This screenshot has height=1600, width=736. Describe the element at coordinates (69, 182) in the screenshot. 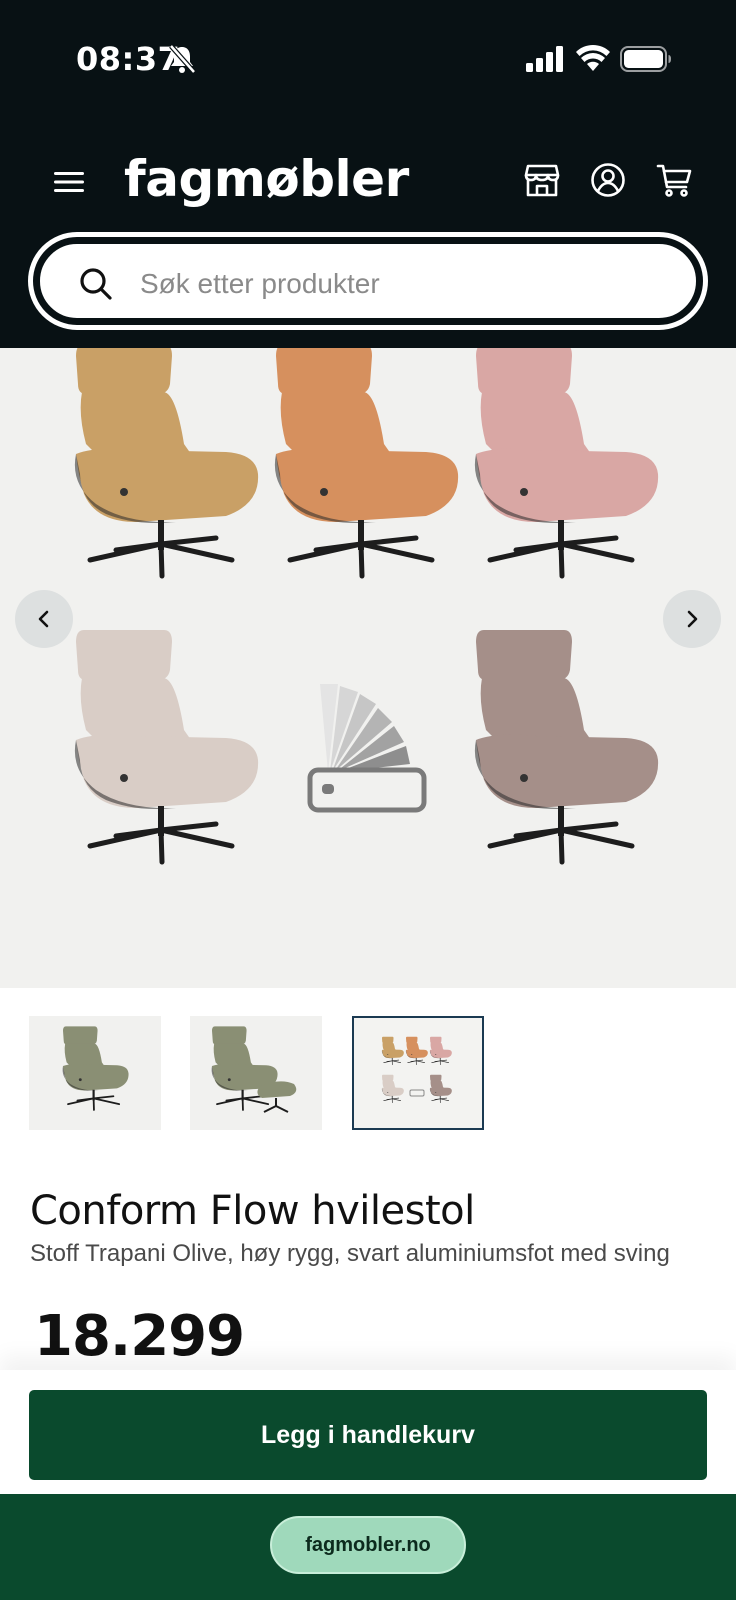

I see `menu-icon` at that location.